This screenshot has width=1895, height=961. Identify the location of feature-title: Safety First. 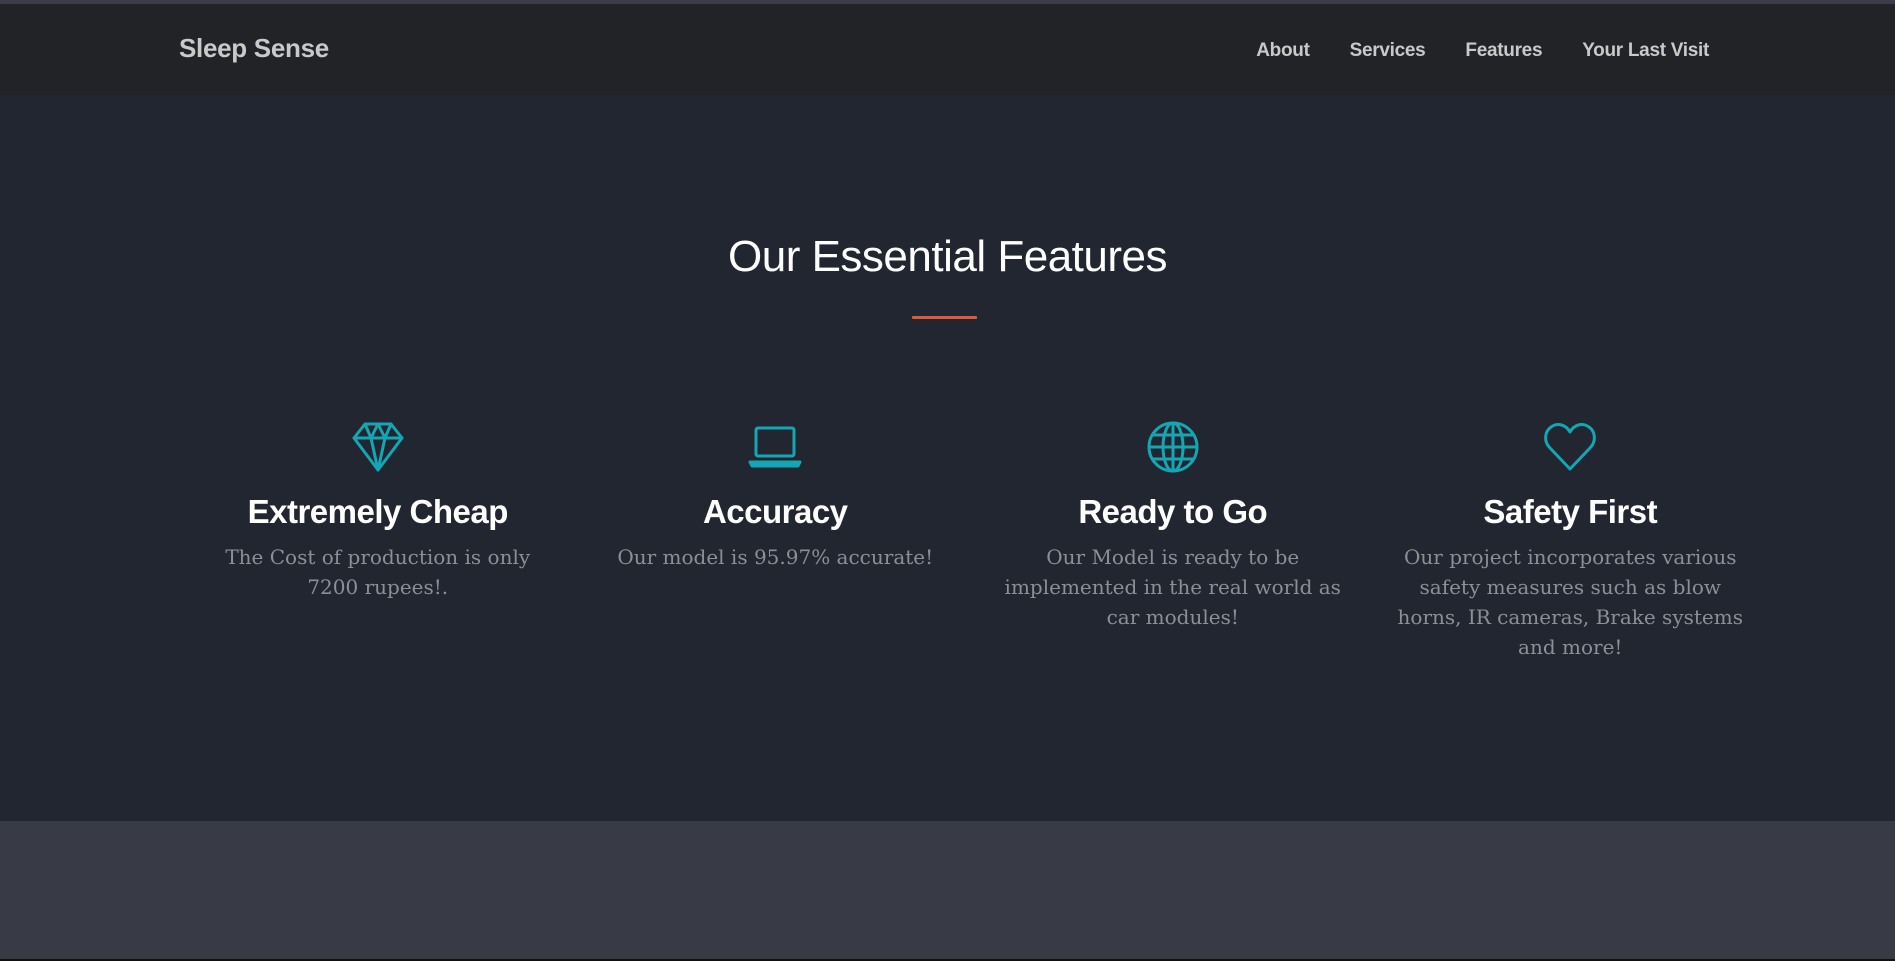
(1570, 511).